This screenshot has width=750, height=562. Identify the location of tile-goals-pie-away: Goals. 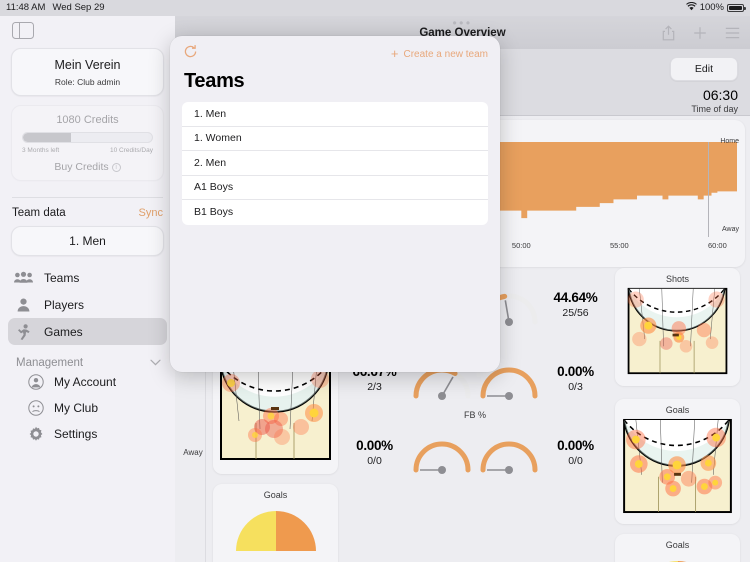
(275, 523).